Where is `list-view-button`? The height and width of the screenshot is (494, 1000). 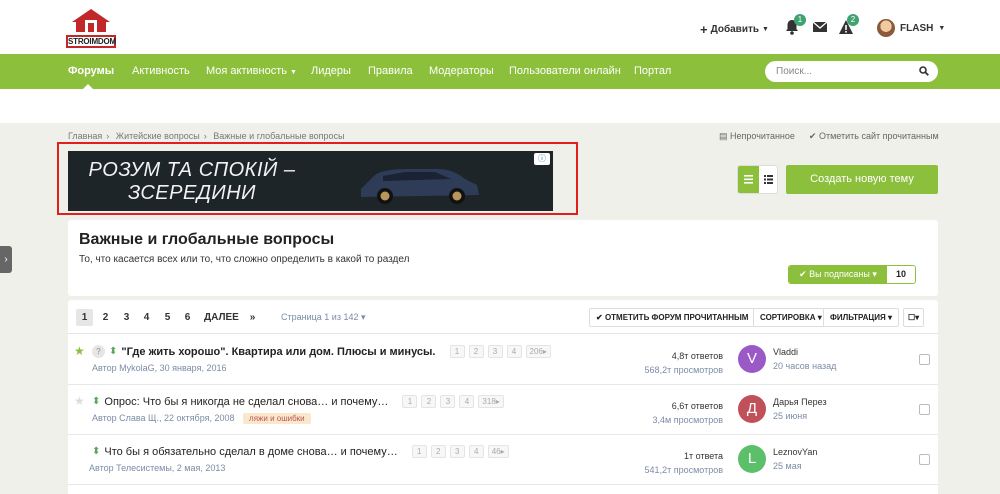
list-view-button is located at coordinates (748, 179).